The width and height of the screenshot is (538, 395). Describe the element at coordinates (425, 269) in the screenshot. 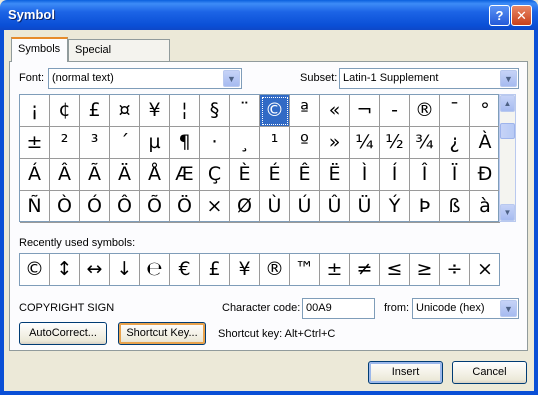

I see `recent-symbol-cell: ≥` at that location.